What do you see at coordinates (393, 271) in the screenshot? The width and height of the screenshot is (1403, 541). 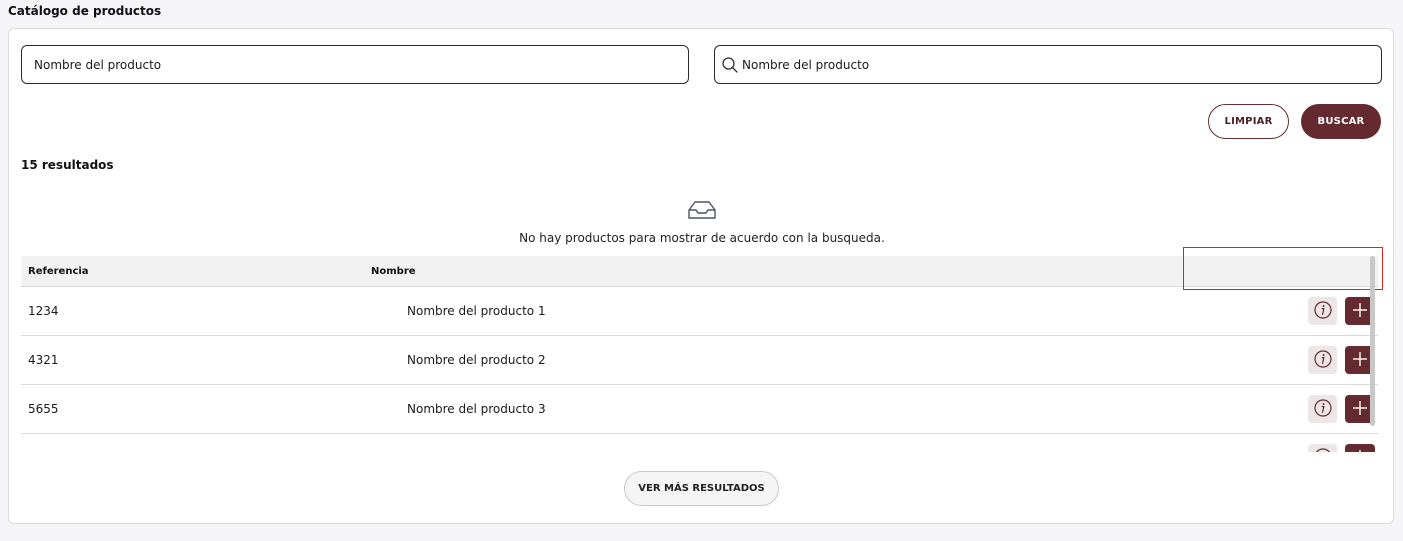 I see `column-header-name: Nombre` at bounding box center [393, 271].